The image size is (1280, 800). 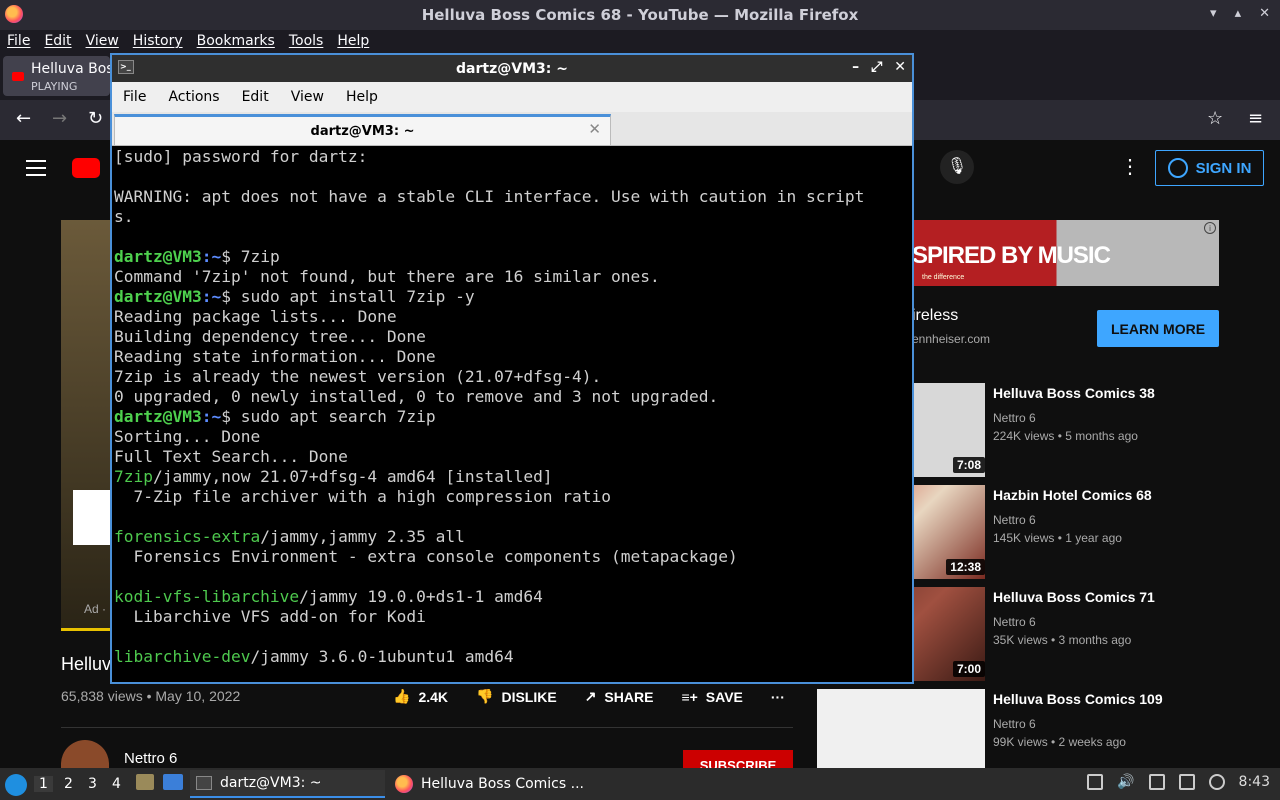 What do you see at coordinates (738, 759) in the screenshot?
I see `subscribe-button: SUBSCRIBE` at bounding box center [738, 759].